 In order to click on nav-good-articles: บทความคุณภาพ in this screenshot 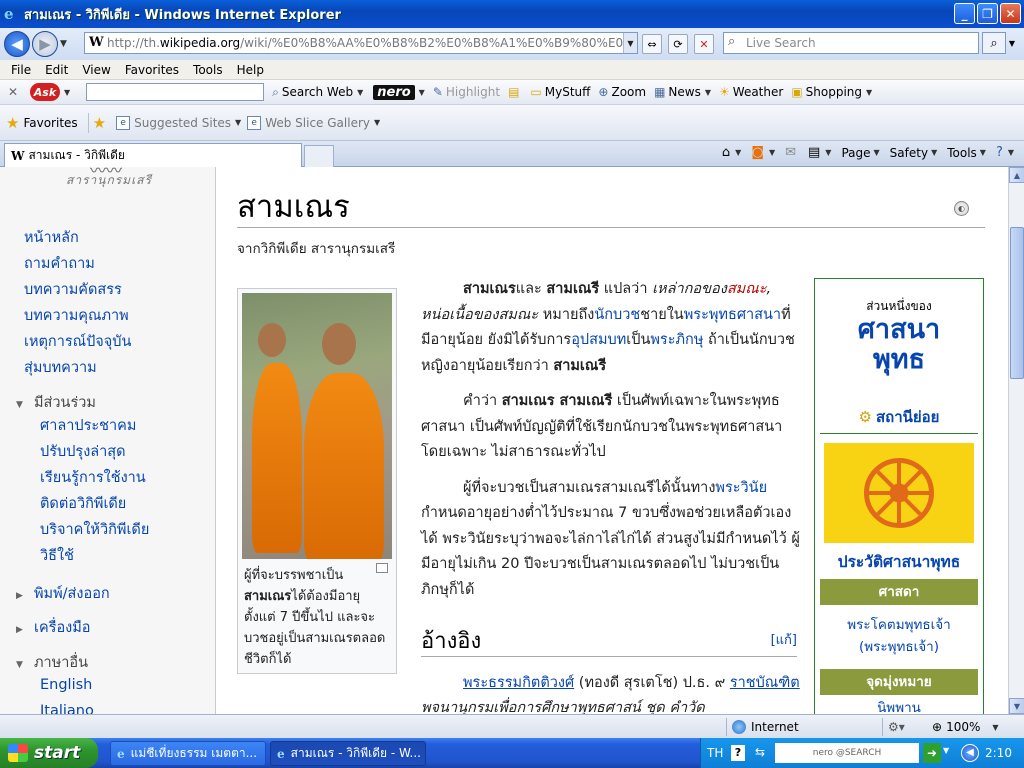, I will do `click(77, 316)`.